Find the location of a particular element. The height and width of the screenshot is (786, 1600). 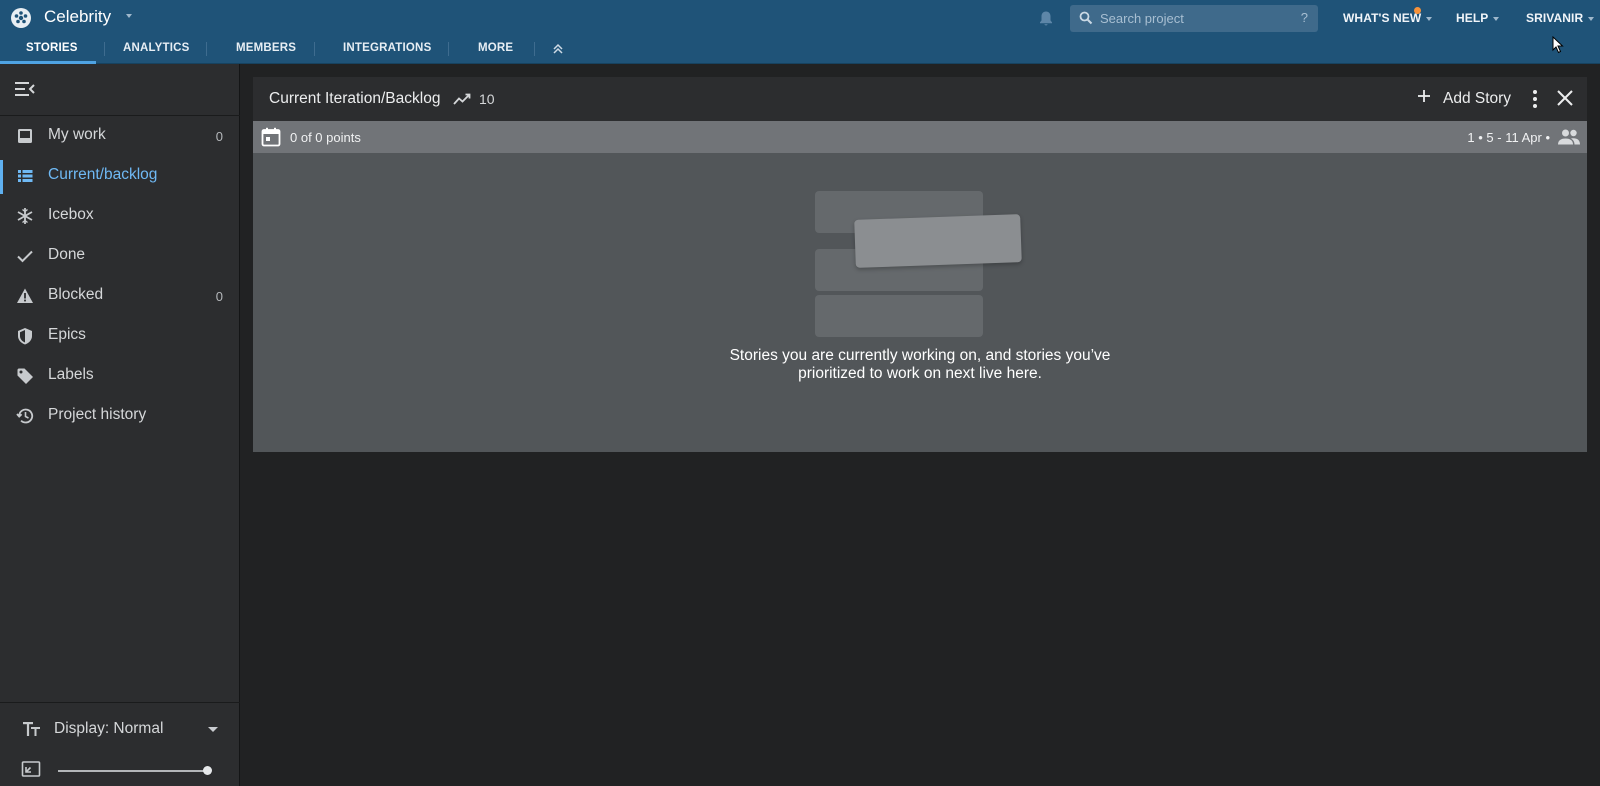

help-menu: HELP is located at coordinates (1478, 18).